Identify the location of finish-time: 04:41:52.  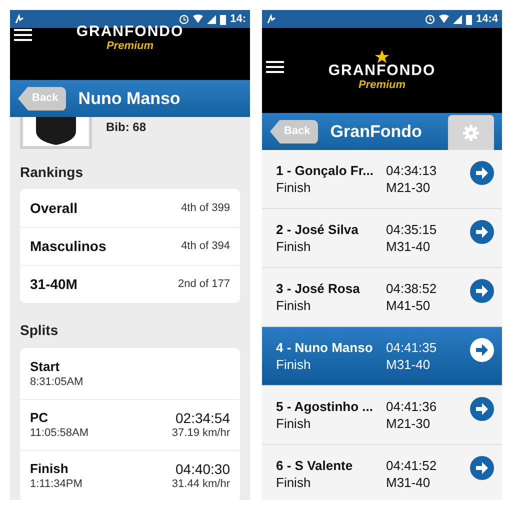
(412, 465).